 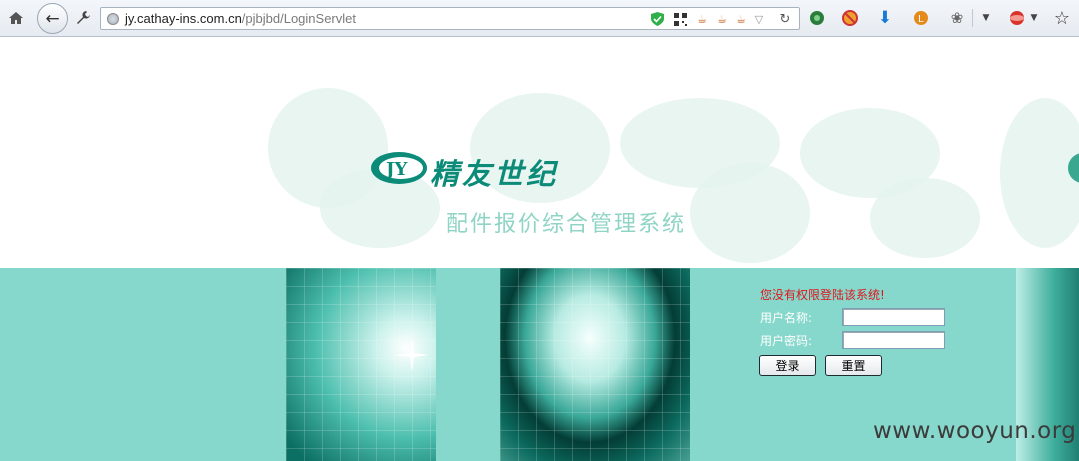 I want to click on back-button: ←, so click(x=52, y=18).